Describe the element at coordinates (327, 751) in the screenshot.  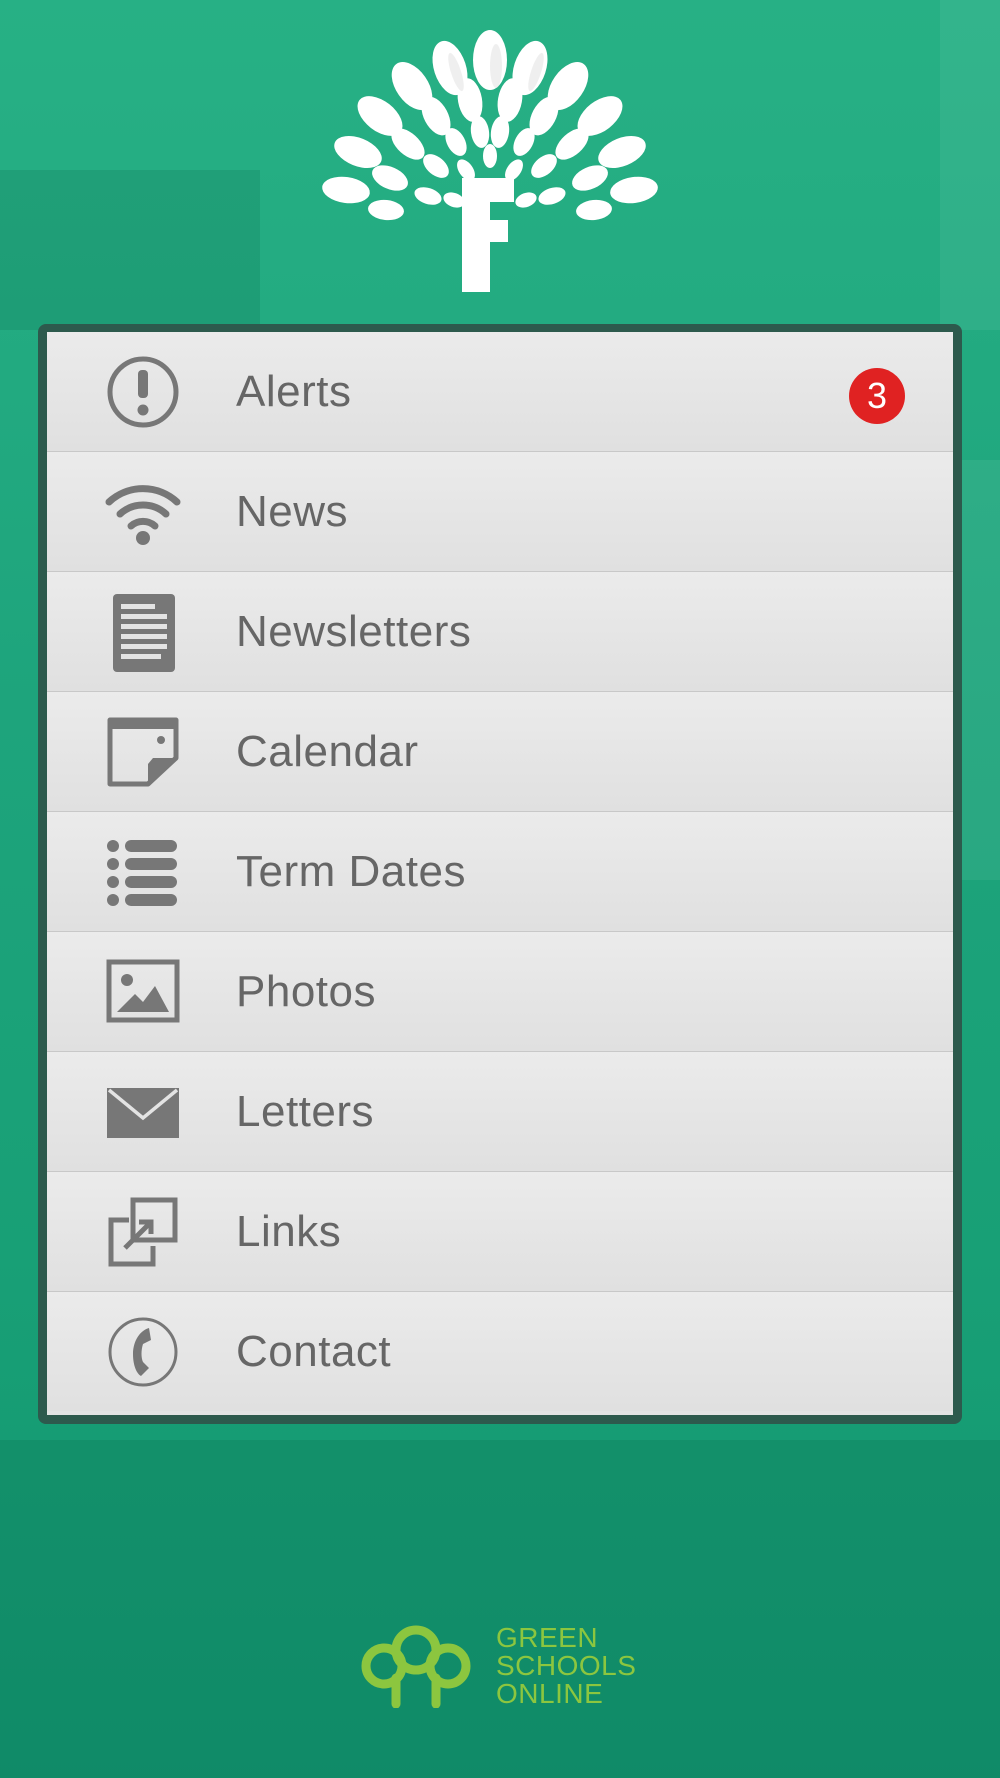
I see `menu-item-label: Calendar` at that location.